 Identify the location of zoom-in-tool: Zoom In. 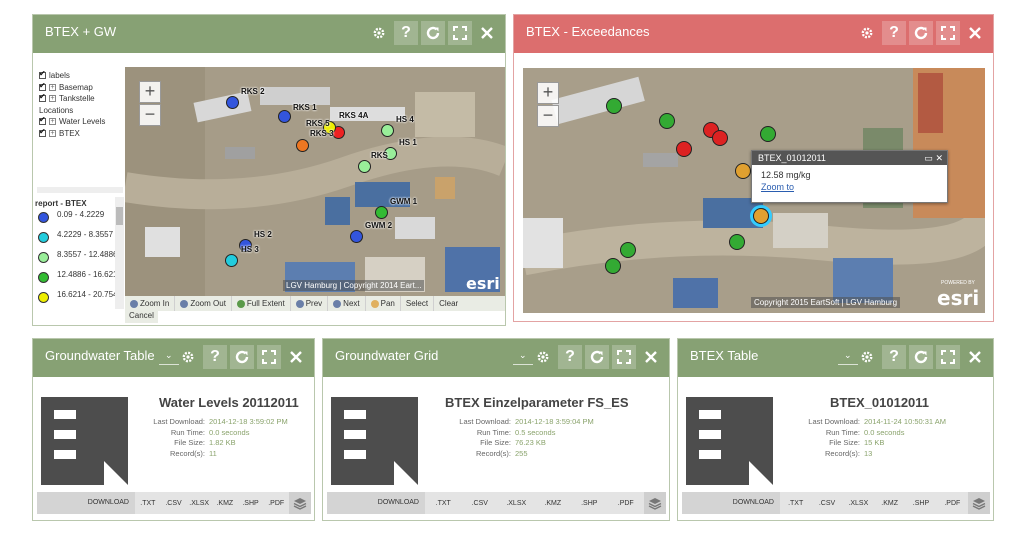
(150, 303).